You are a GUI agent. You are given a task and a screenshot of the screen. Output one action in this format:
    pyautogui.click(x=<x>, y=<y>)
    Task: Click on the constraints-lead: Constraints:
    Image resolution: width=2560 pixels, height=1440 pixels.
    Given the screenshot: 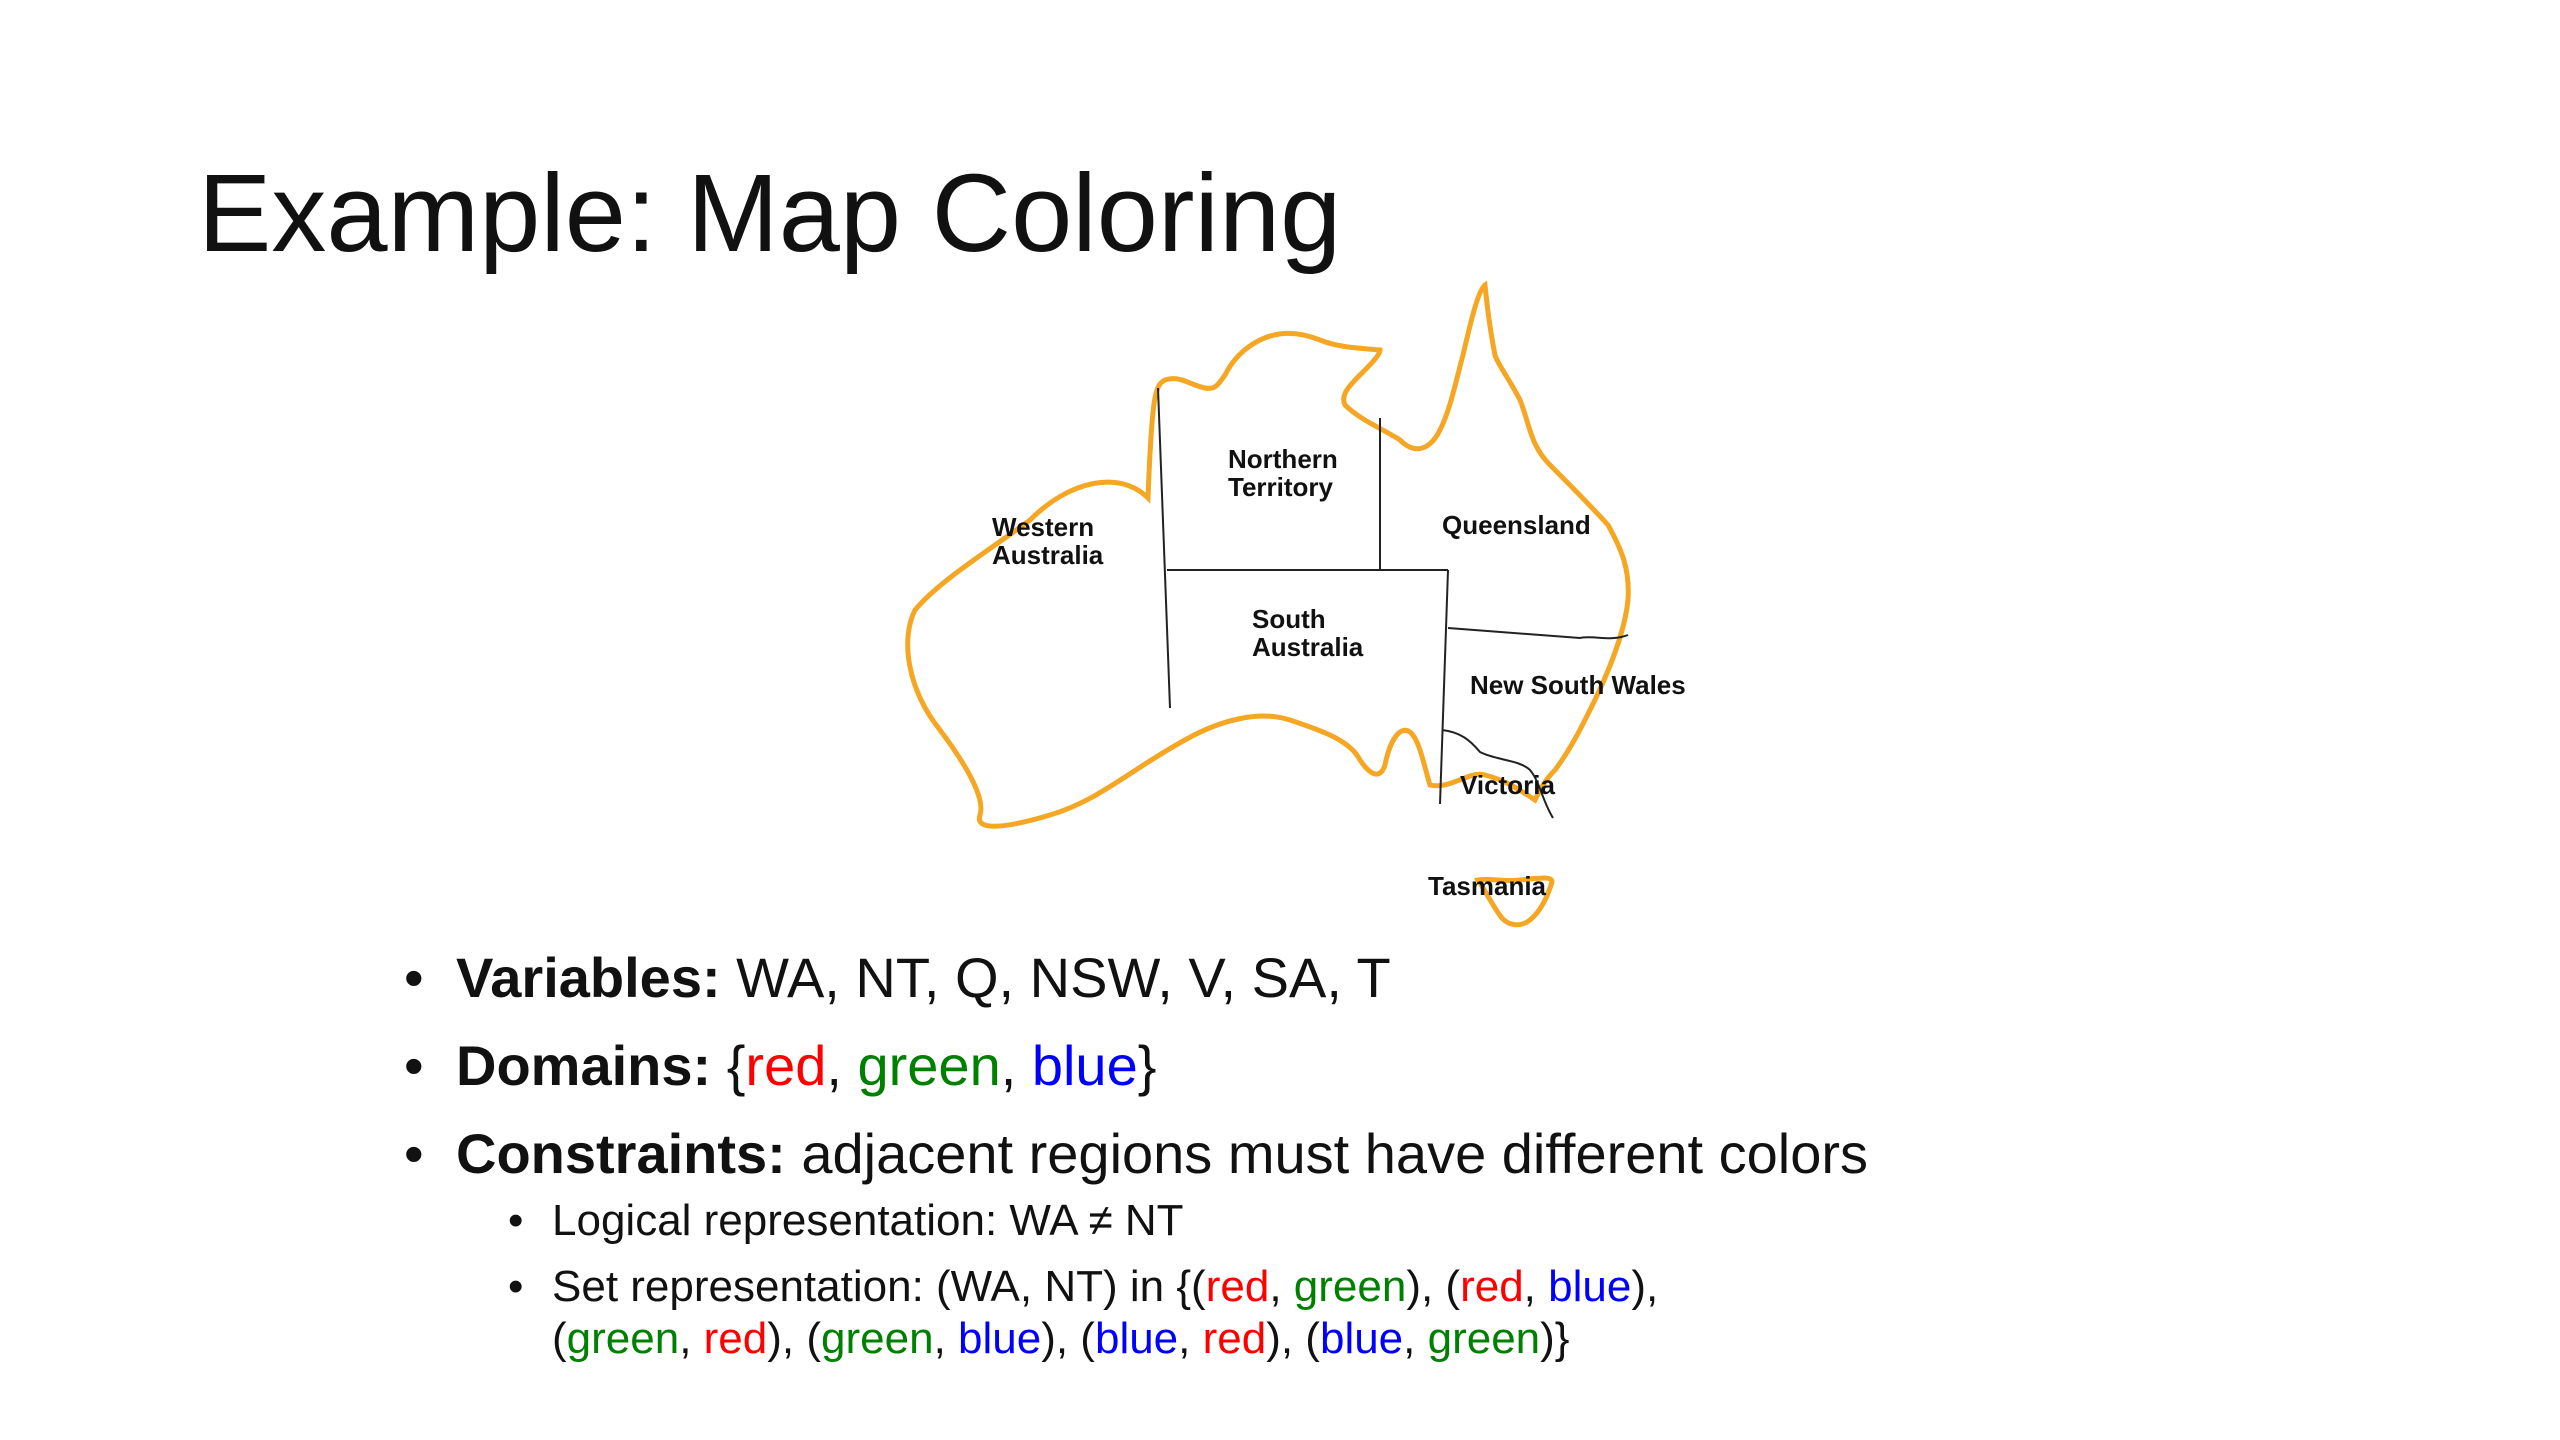 What is the action you would take?
    pyautogui.click(x=621, y=1153)
    